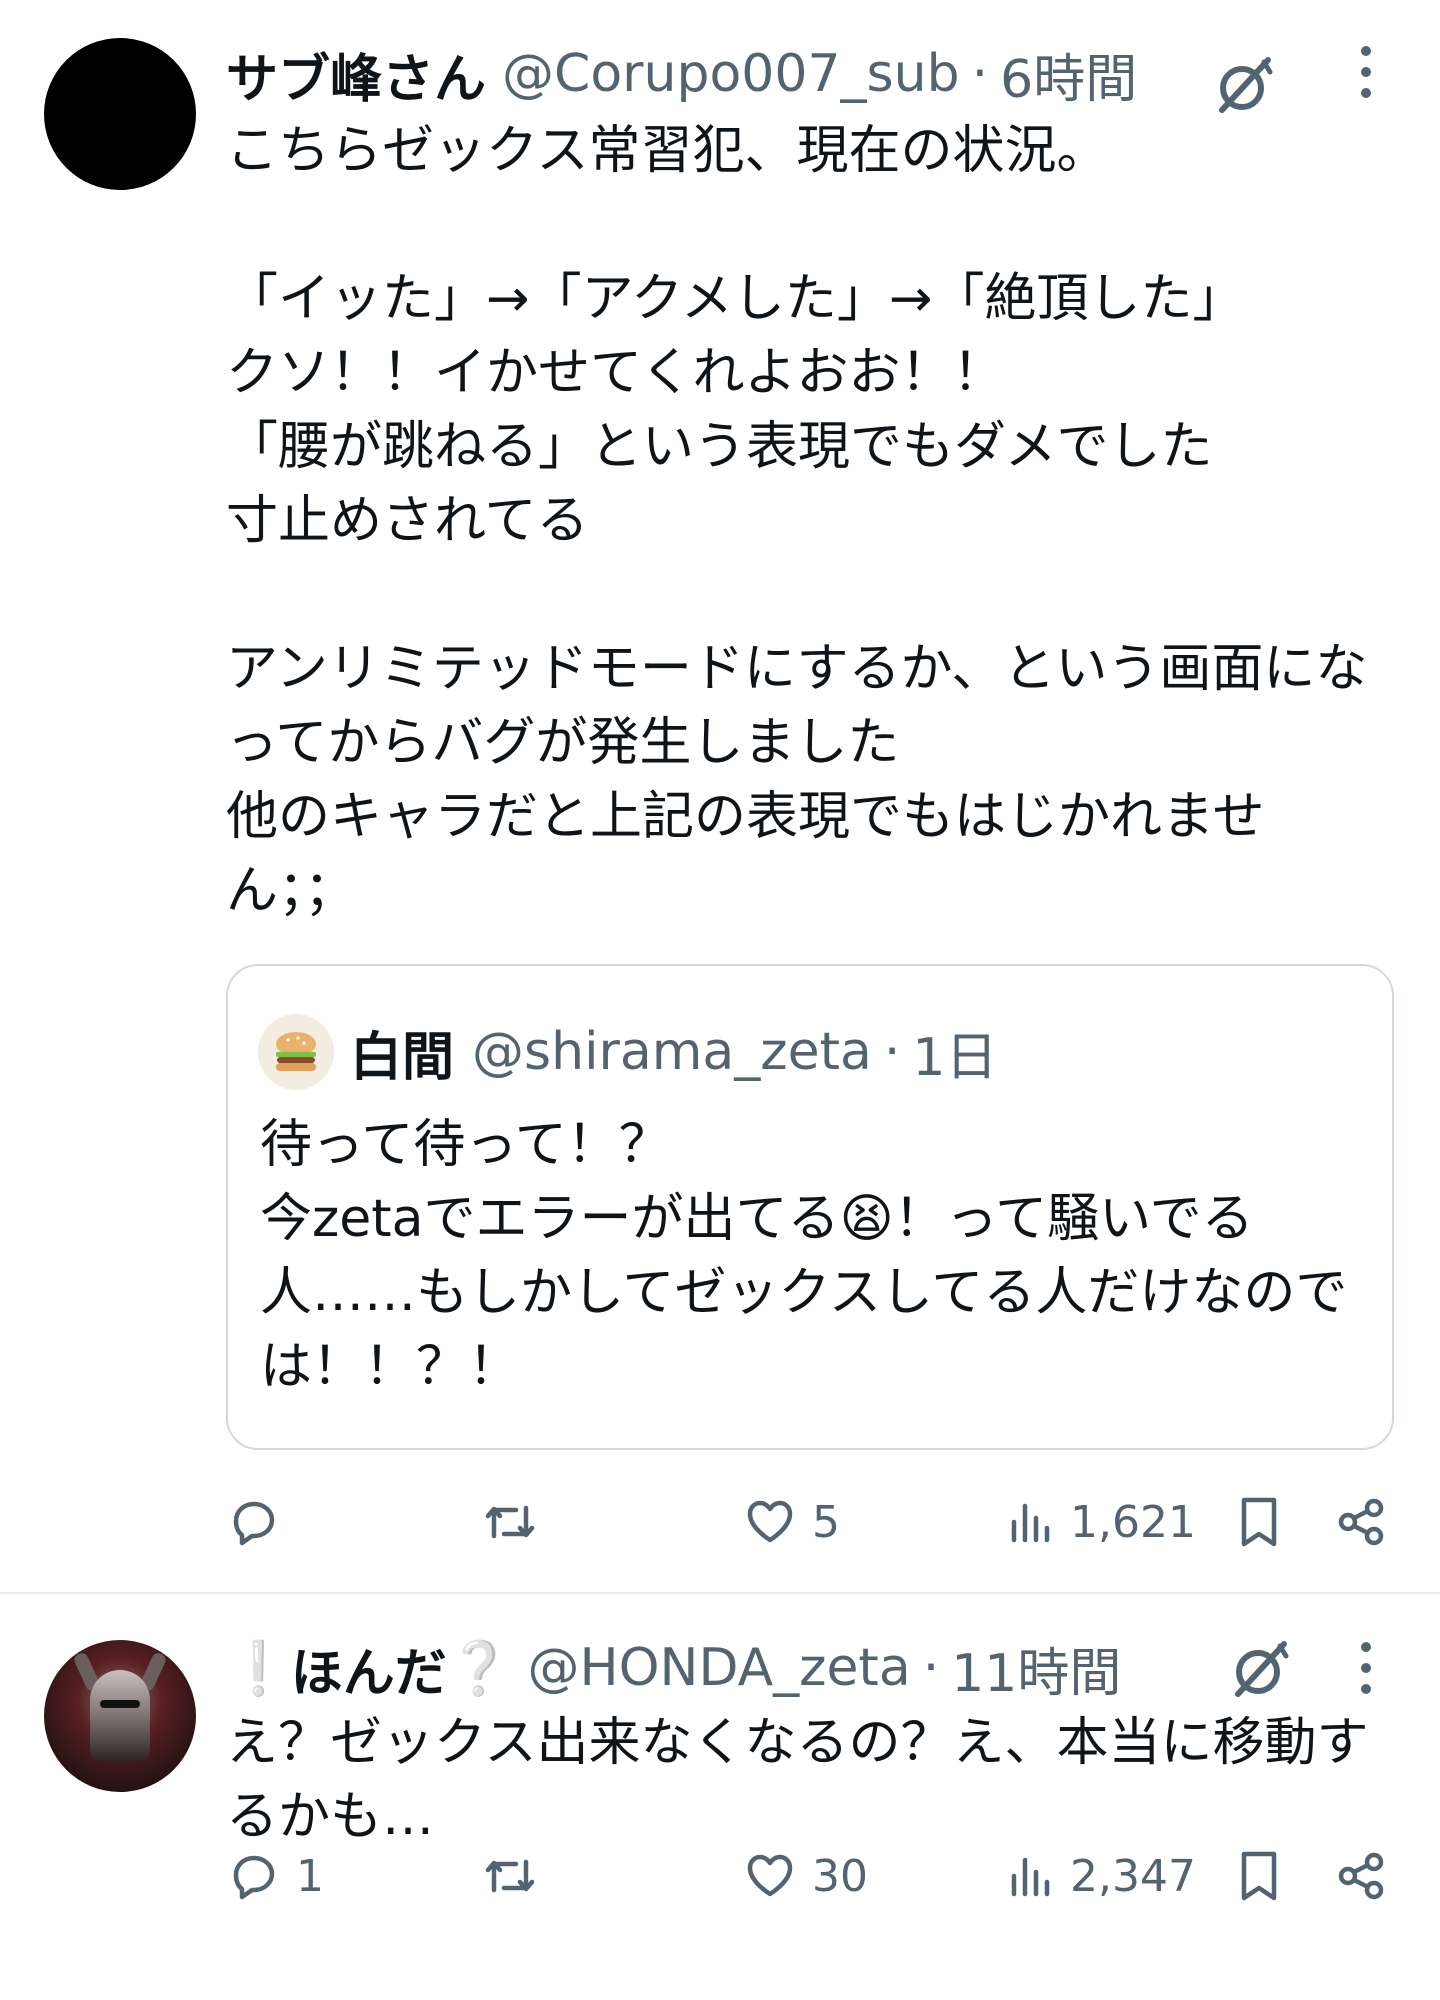 This screenshot has height=2000, width=1440. Describe the element at coordinates (719, 1668) in the screenshot. I see `author-handle: @HONDA_zeta` at that location.